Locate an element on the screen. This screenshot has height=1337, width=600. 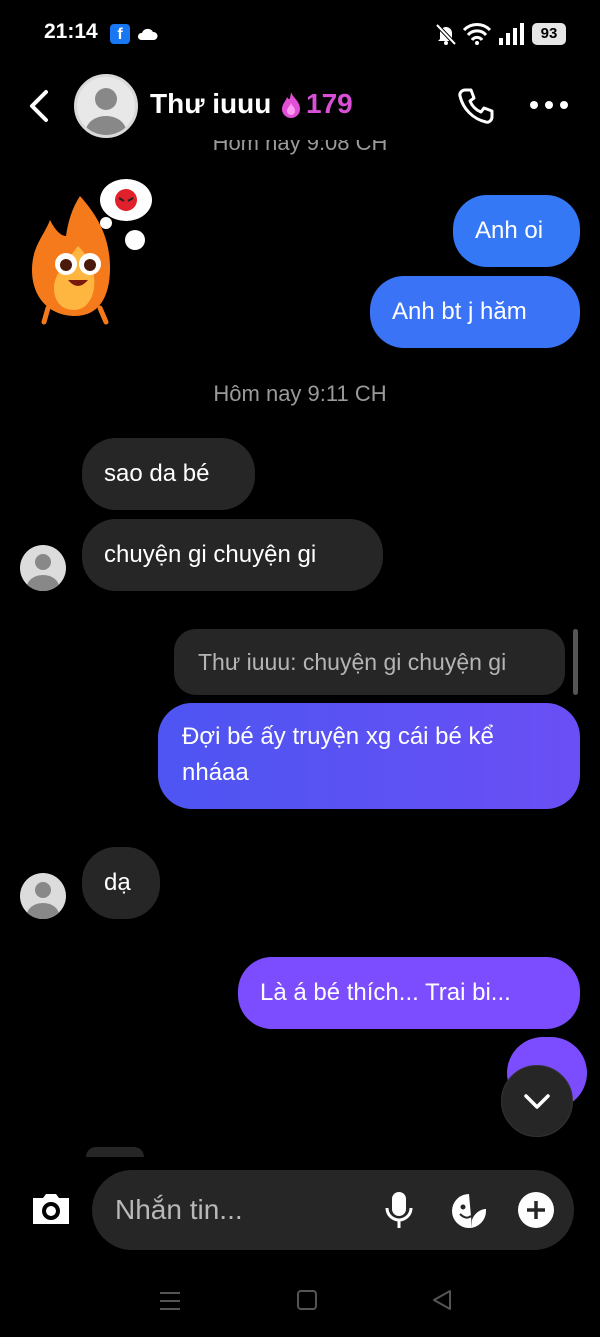
streak-count: 179 is located at coordinates (329, 103).